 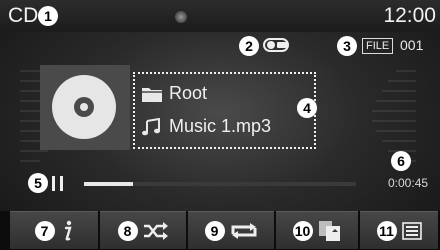 What do you see at coordinates (411, 230) in the screenshot?
I see `list-icon` at bounding box center [411, 230].